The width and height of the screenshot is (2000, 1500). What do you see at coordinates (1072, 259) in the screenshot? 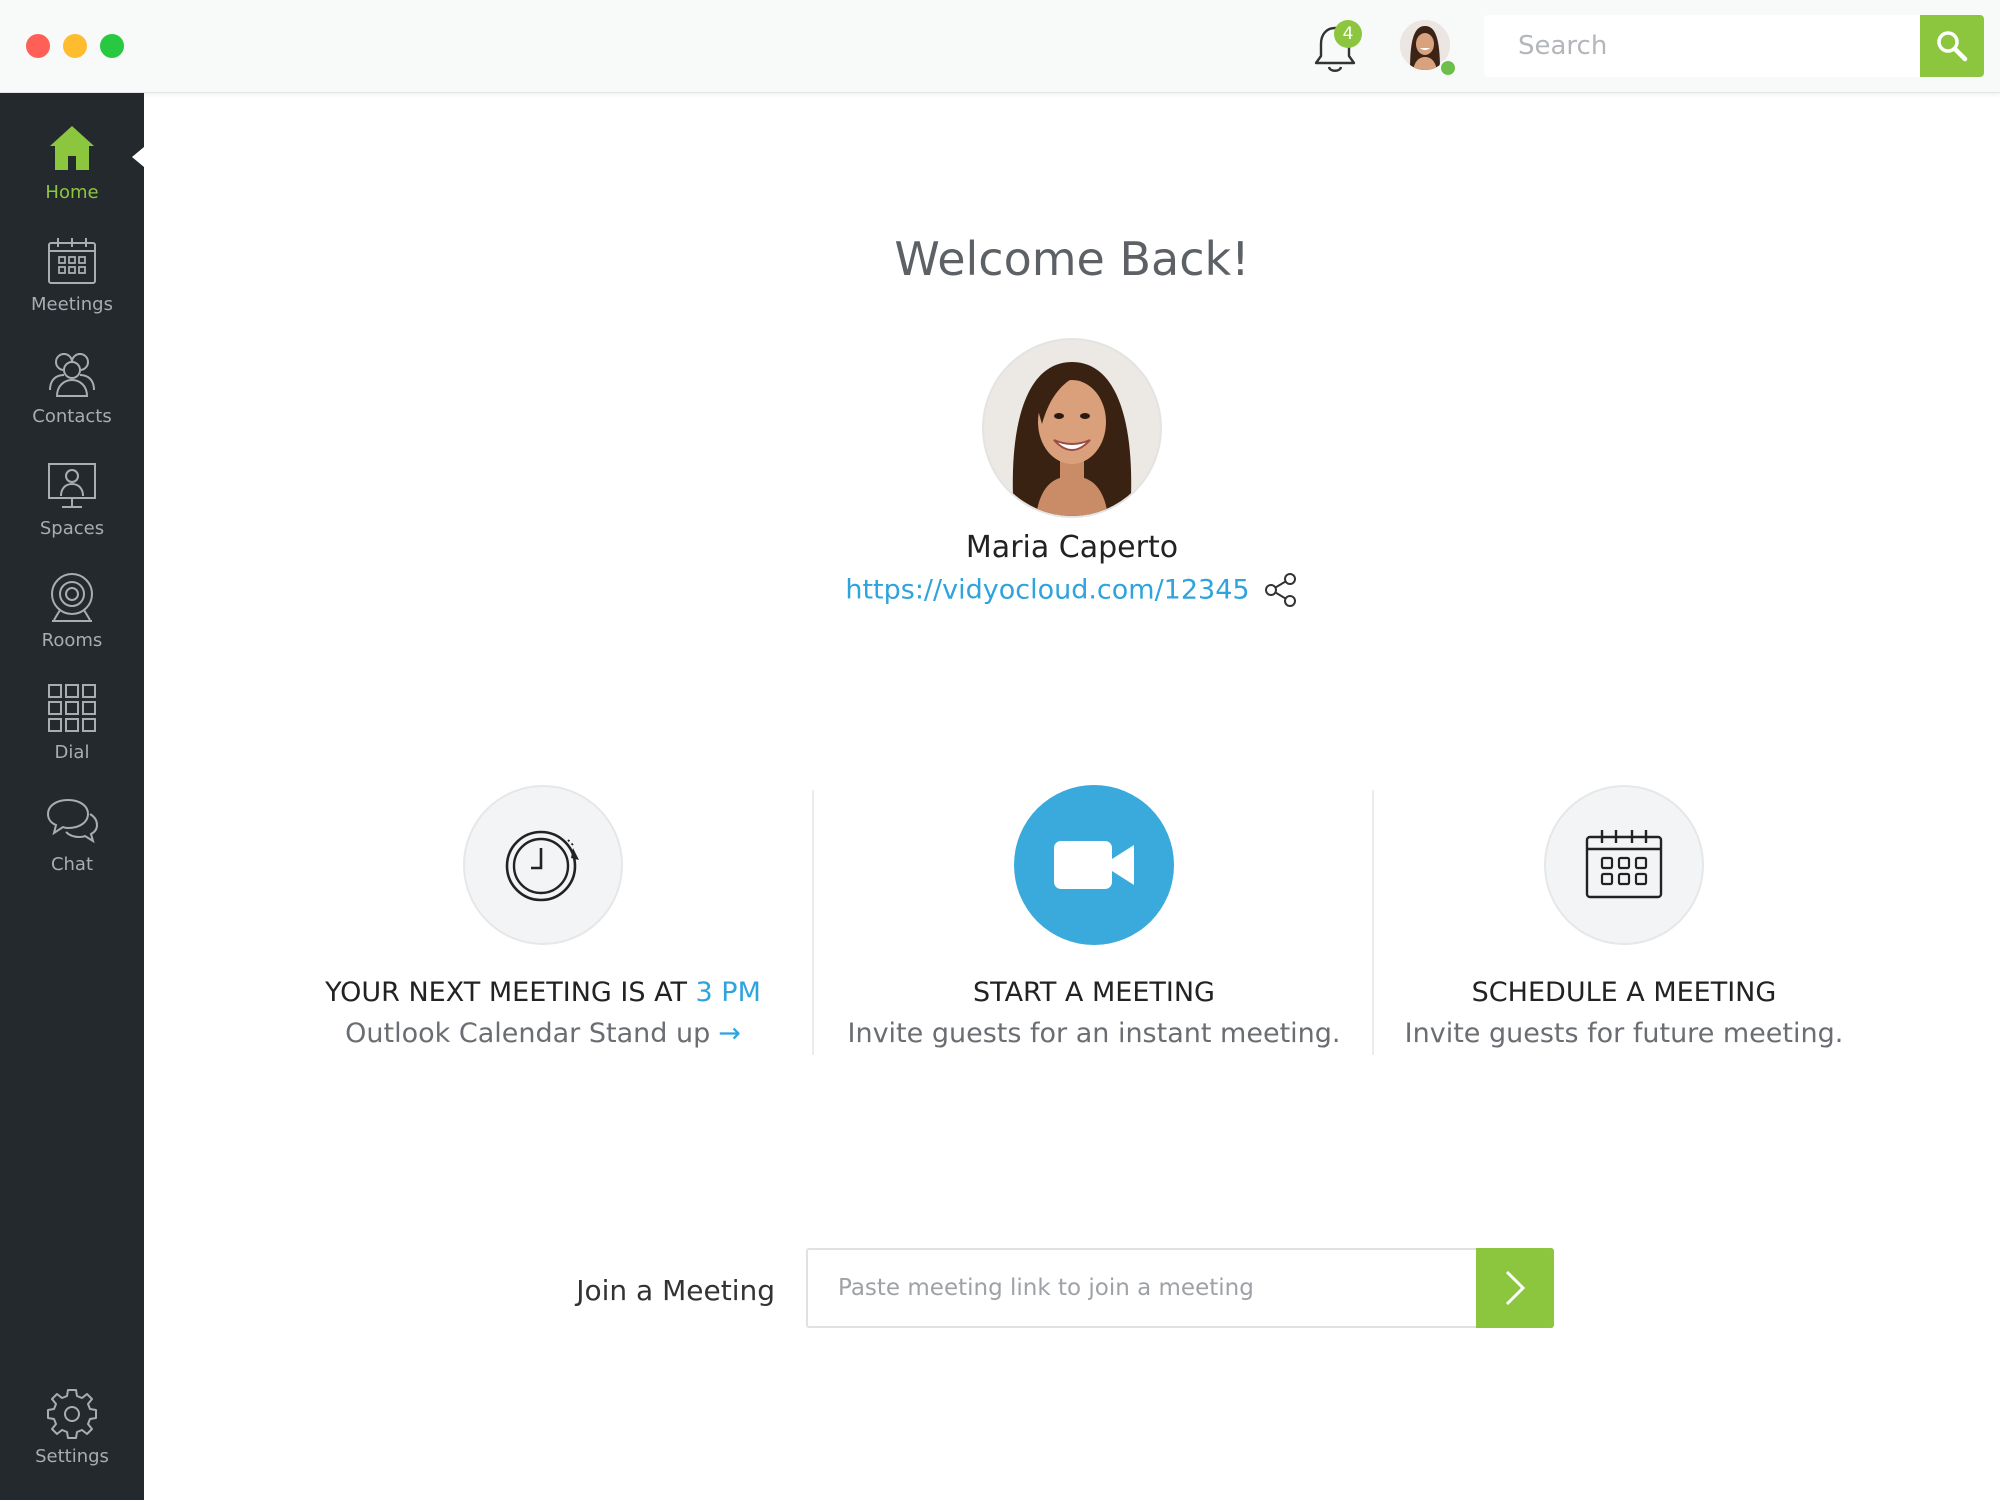
I see `page-title: Welcome Back!` at bounding box center [1072, 259].